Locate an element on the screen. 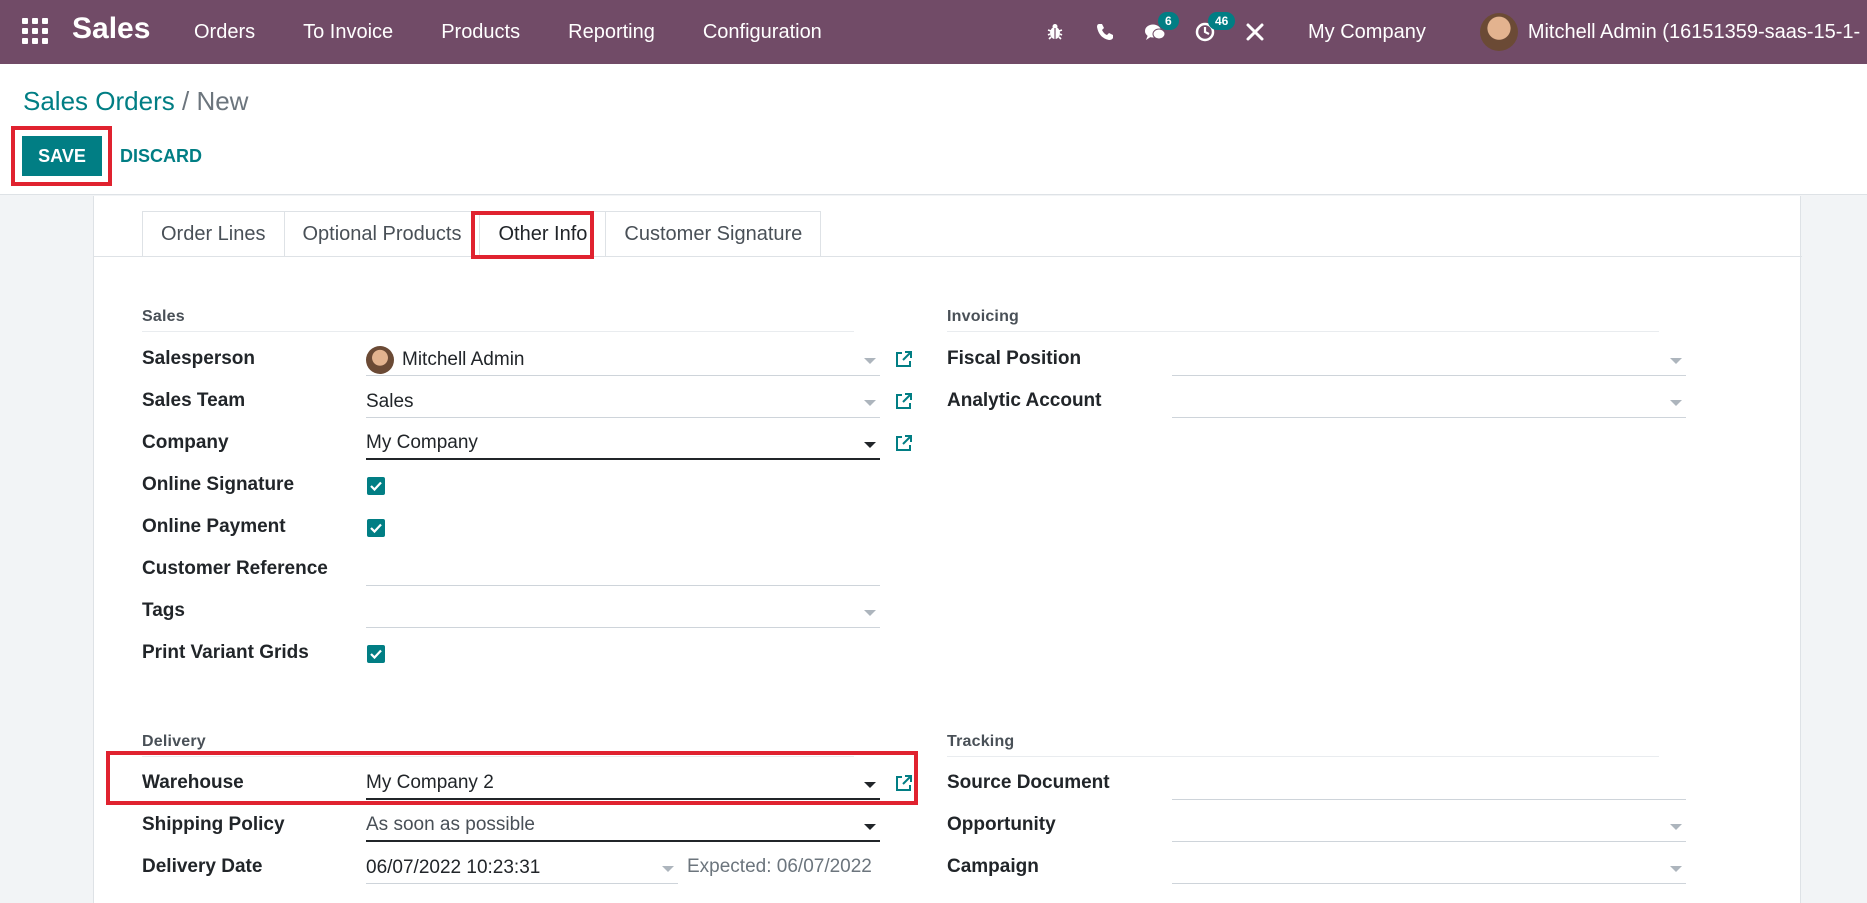 This screenshot has width=1867, height=903. analytic-account-label: Analytic Account is located at coordinates (1024, 400).